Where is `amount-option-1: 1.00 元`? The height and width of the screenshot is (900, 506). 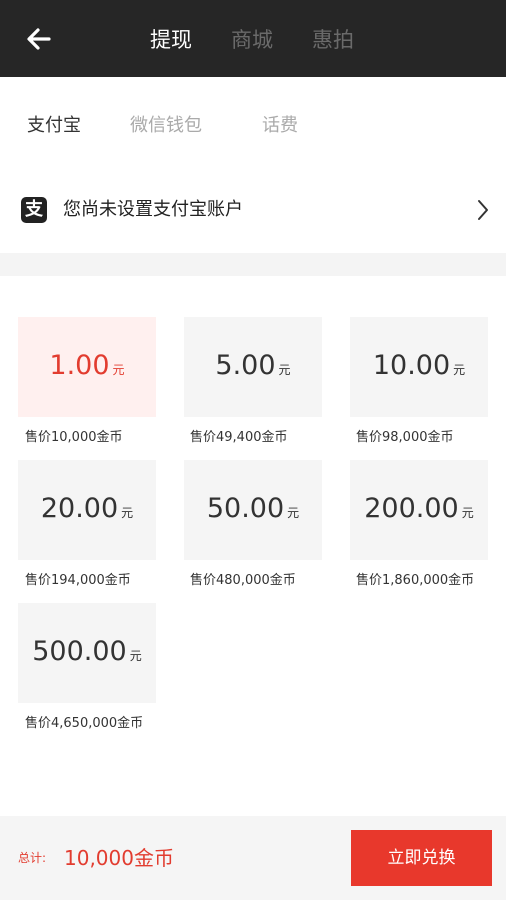
amount-option-1: 1.00 元 is located at coordinates (87, 367).